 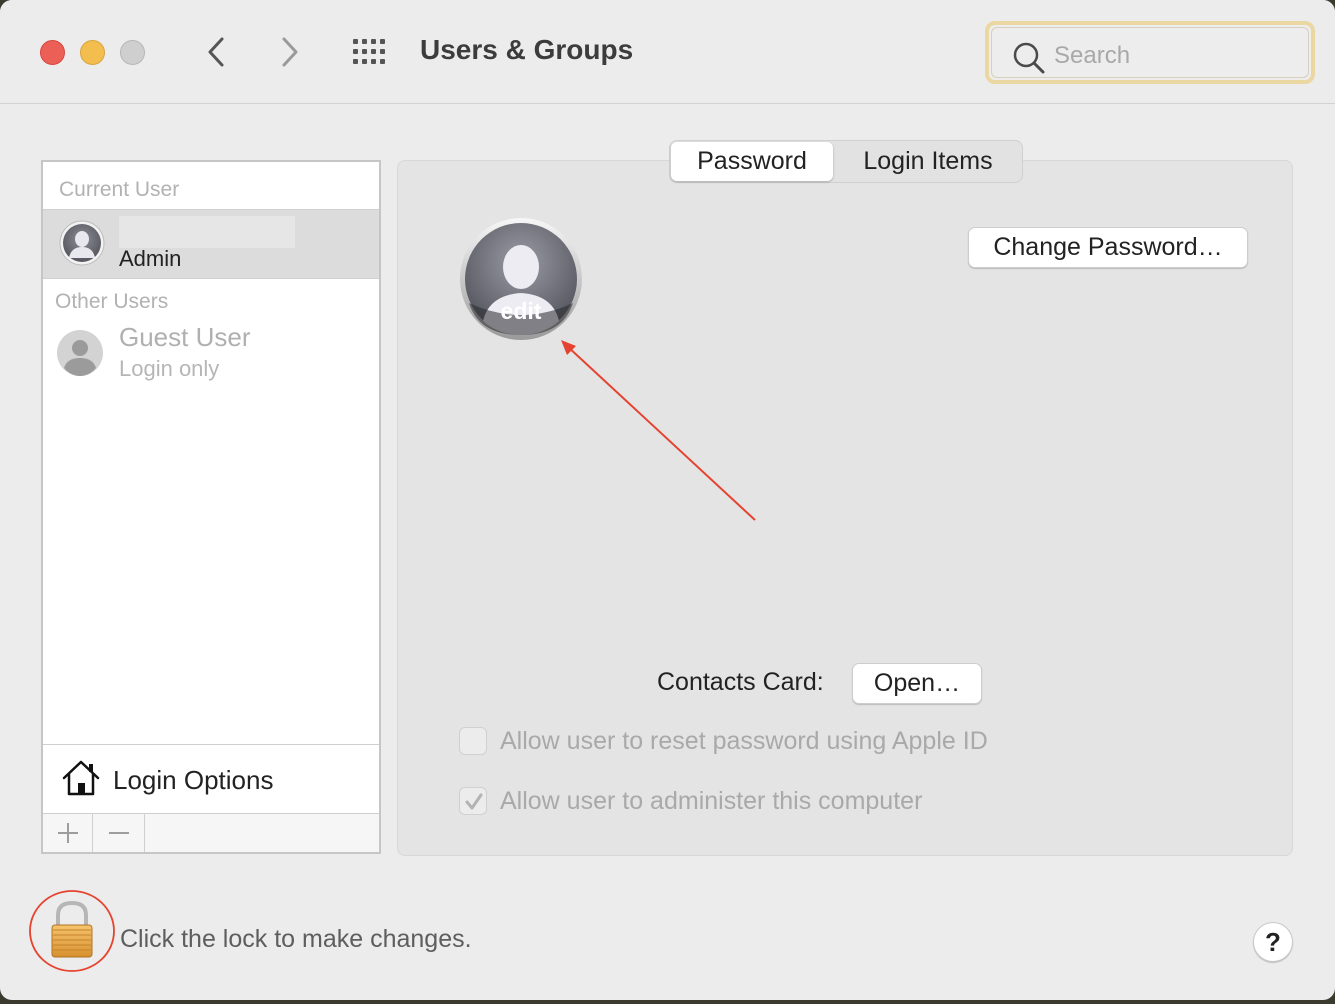 I want to click on window-title: Users & Groups, so click(x=527, y=49).